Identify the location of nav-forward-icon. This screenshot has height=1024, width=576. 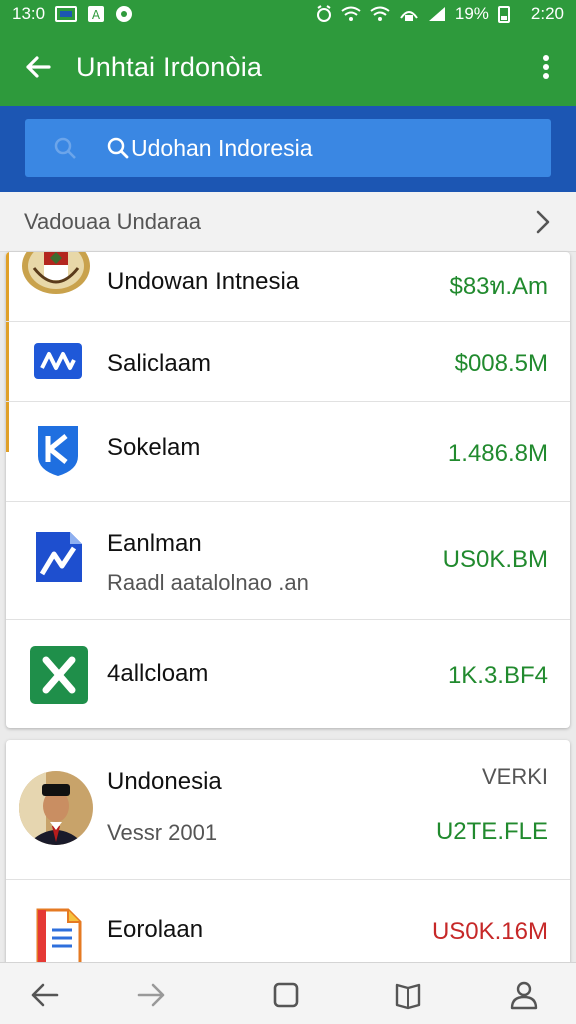
(151, 995).